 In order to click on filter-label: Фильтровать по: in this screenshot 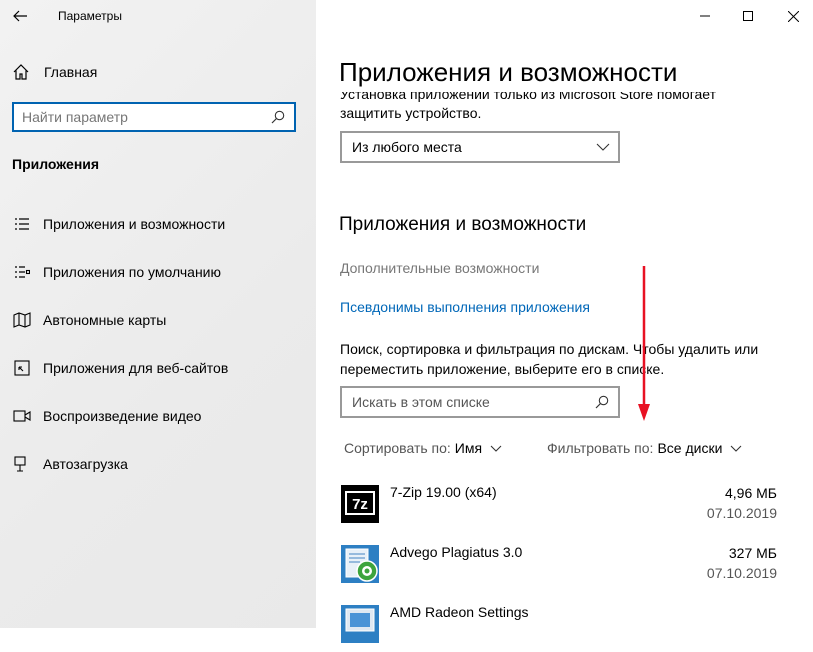, I will do `click(600, 448)`.